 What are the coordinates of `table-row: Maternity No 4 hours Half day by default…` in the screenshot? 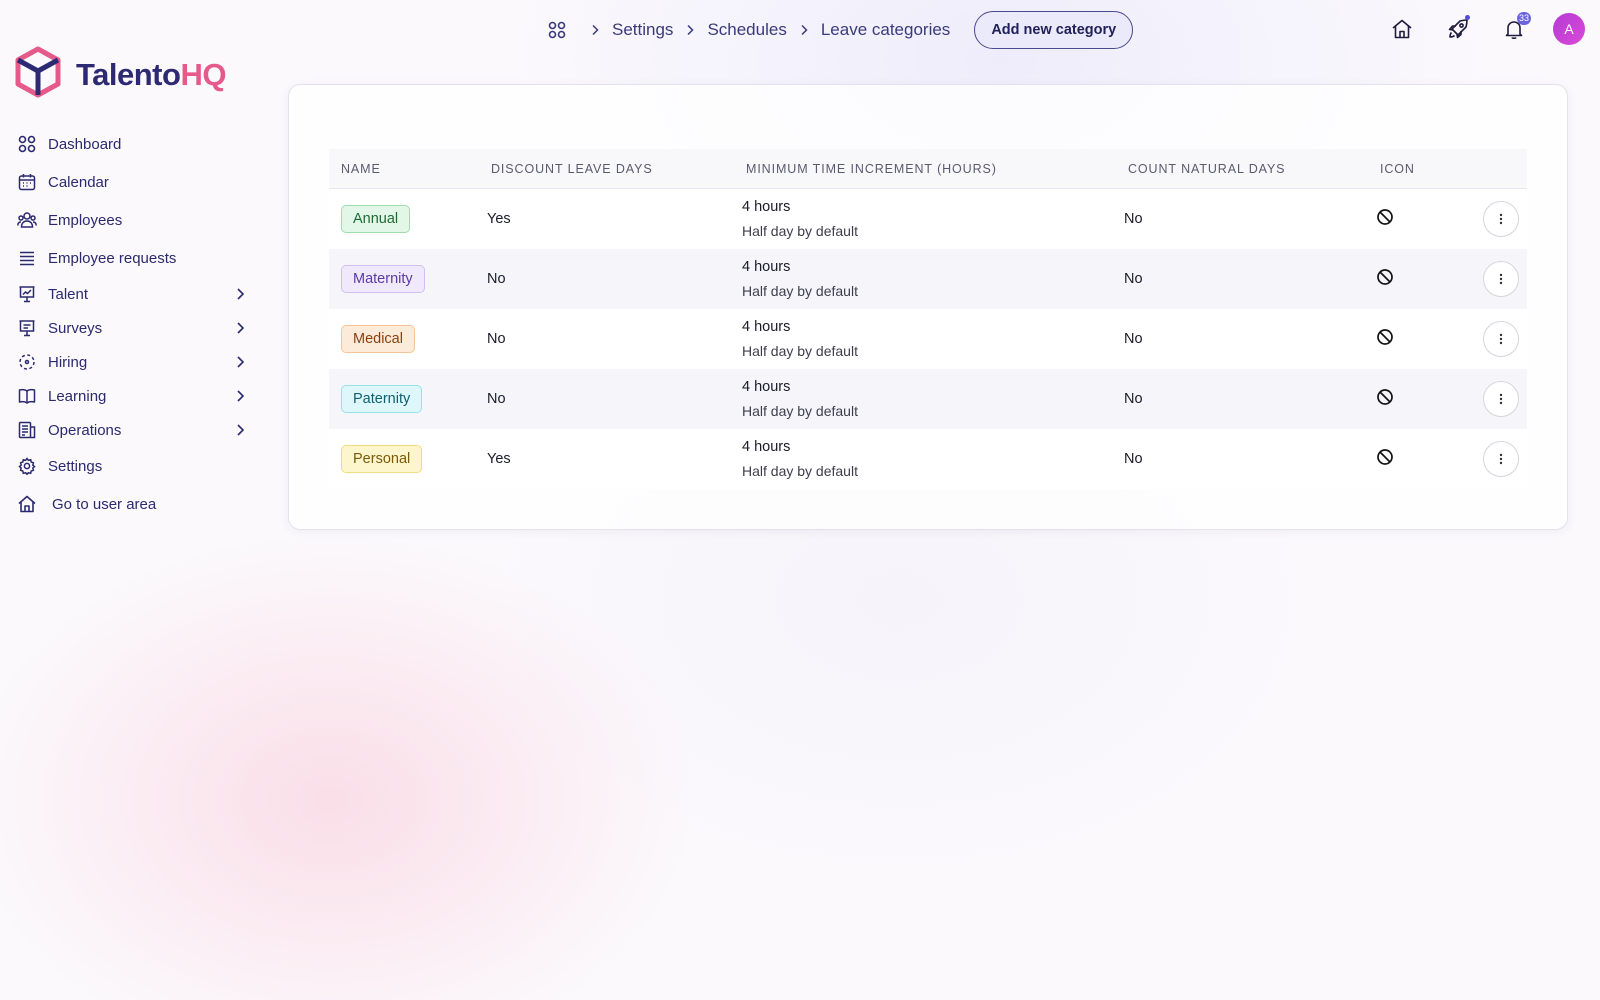 It's located at (928, 279).